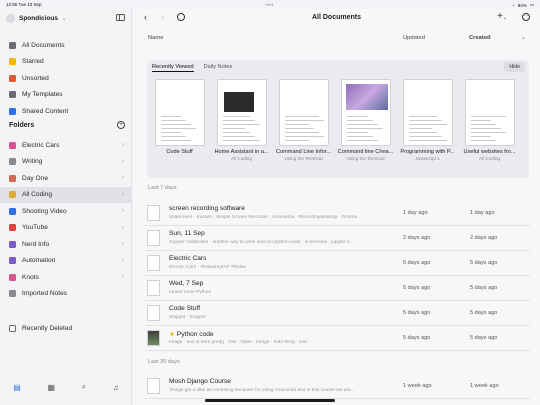  Describe the element at coordinates (17, 387) in the screenshot. I see `documents-tab-icon: ▤` at that location.